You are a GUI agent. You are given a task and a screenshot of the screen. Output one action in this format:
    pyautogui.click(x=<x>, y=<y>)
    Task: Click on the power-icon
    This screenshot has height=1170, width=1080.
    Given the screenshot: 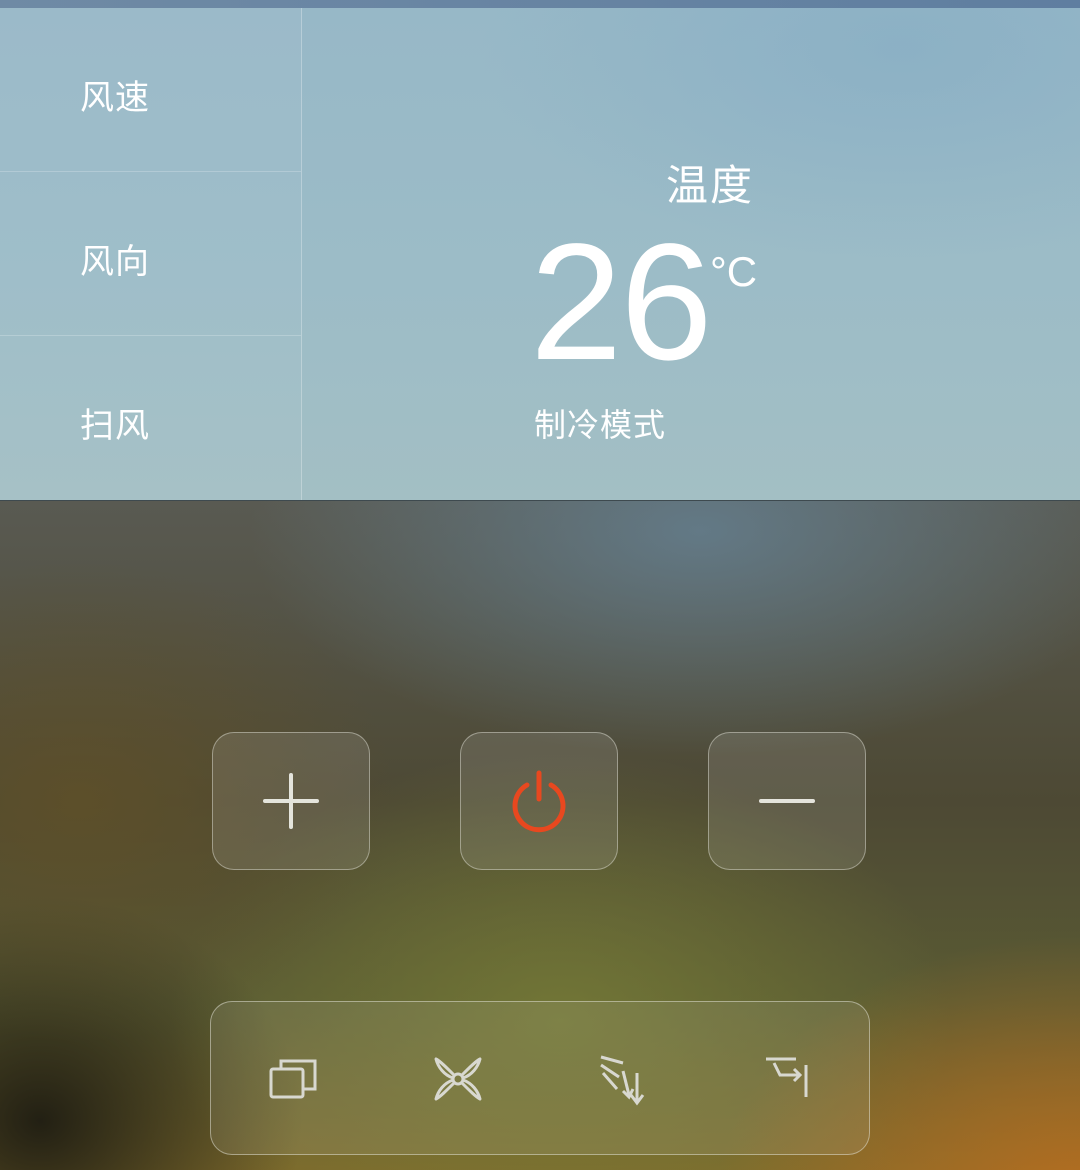 What is the action you would take?
    pyautogui.click(x=539, y=801)
    